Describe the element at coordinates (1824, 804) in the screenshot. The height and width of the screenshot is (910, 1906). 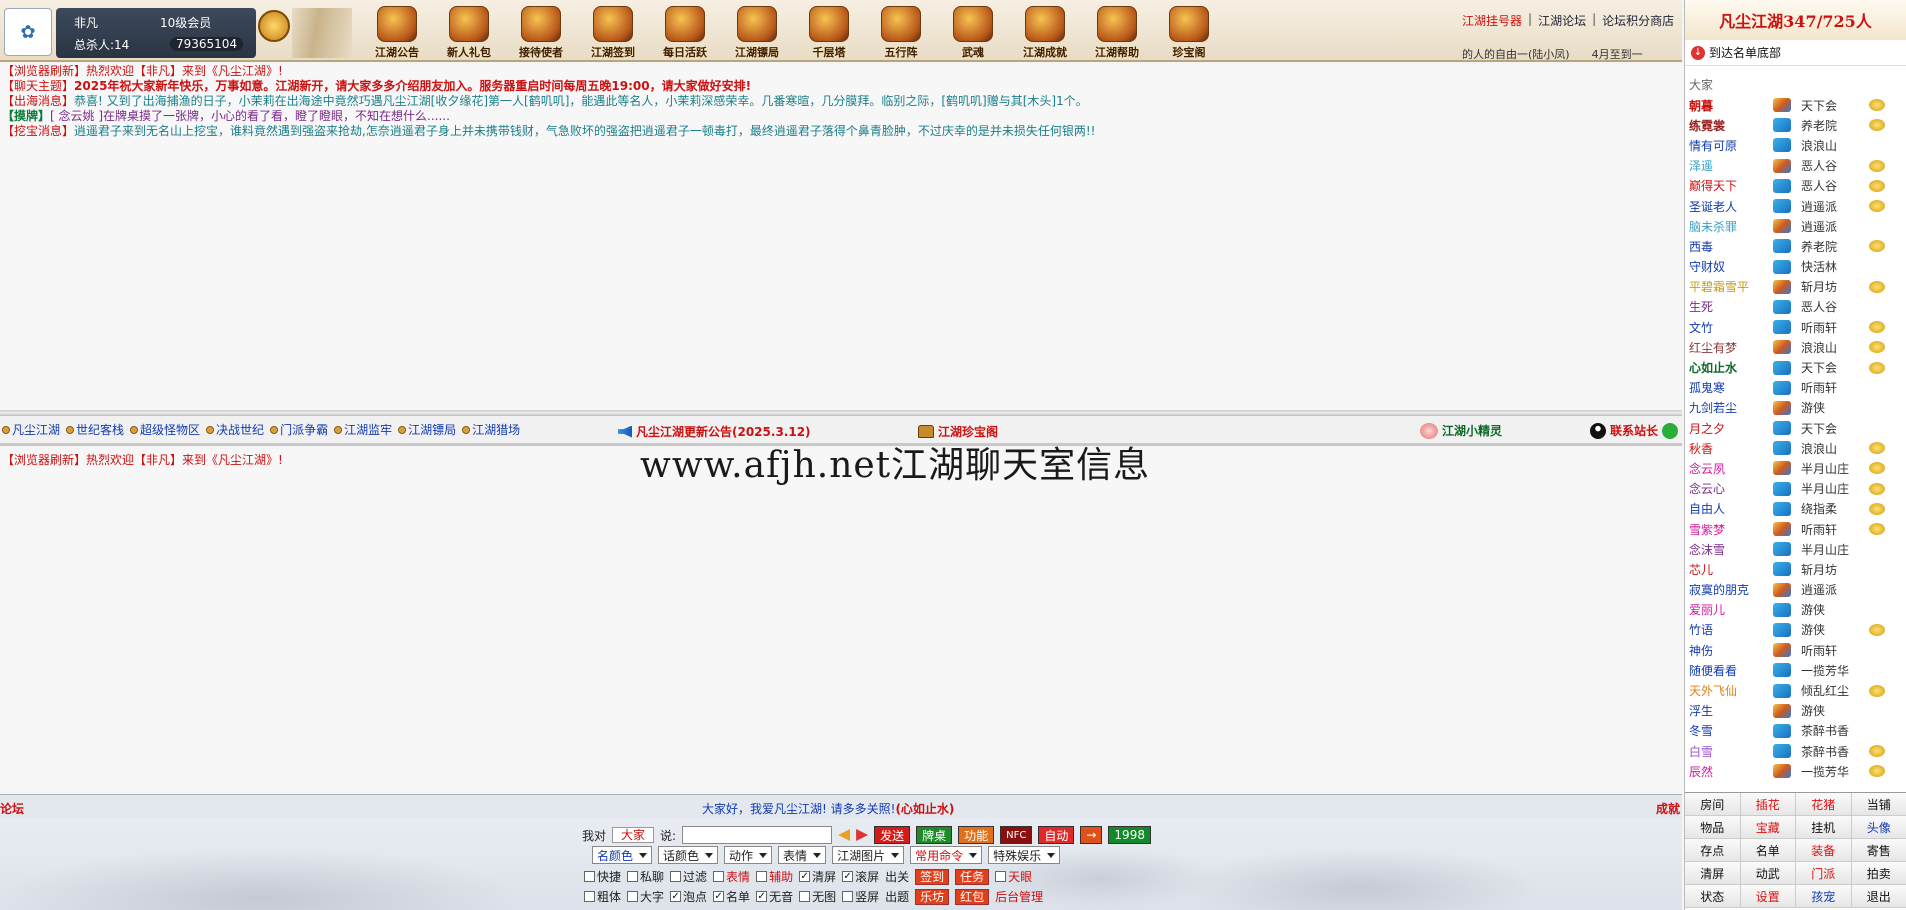
I see `grid-button: 花猪` at that location.